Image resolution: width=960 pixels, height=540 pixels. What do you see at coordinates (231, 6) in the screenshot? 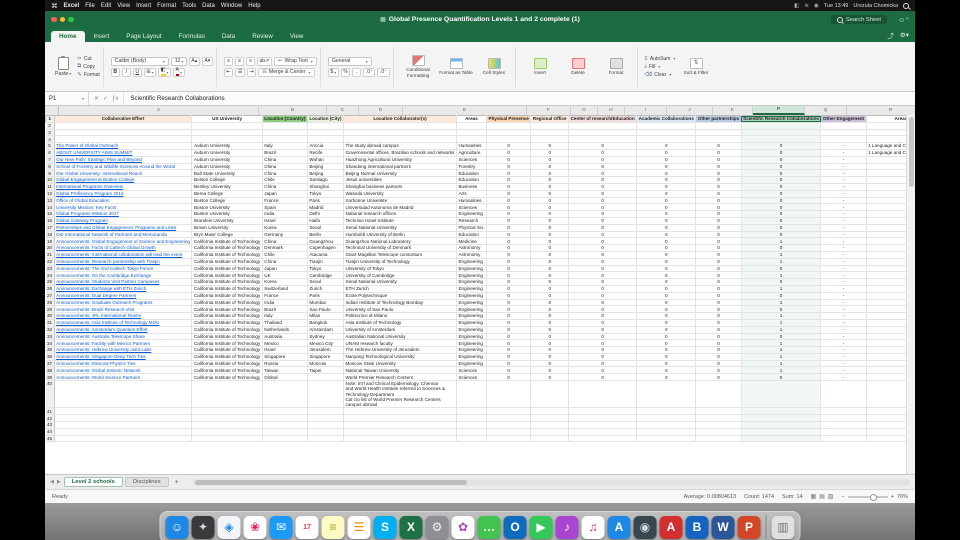
I see `menu-item-window: Window` at bounding box center [231, 6].